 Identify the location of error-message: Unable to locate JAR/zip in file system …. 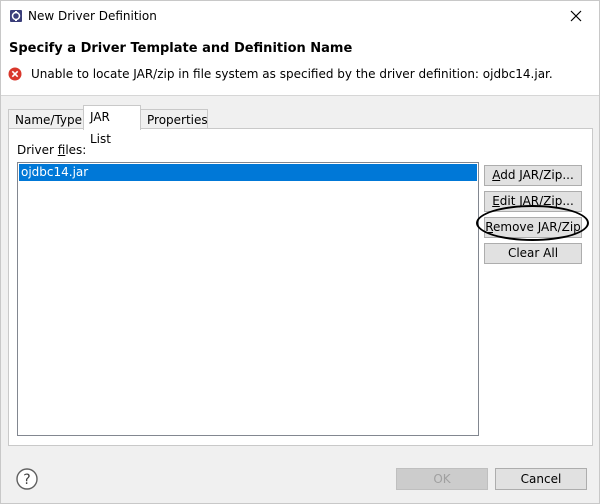
(292, 74).